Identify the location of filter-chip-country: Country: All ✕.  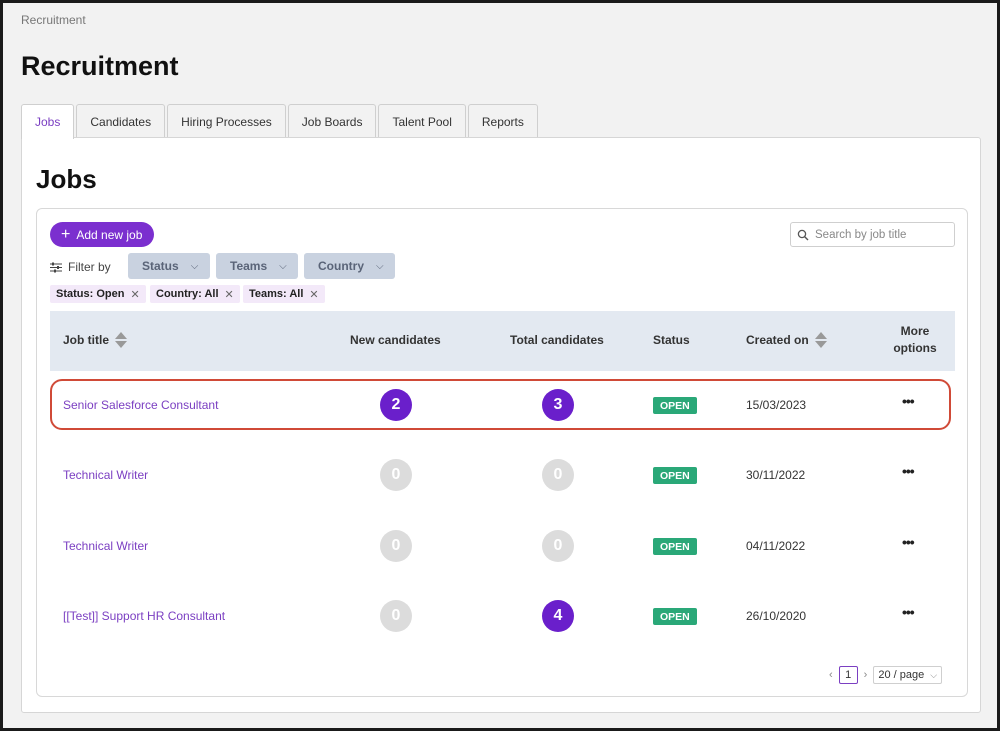
(195, 294).